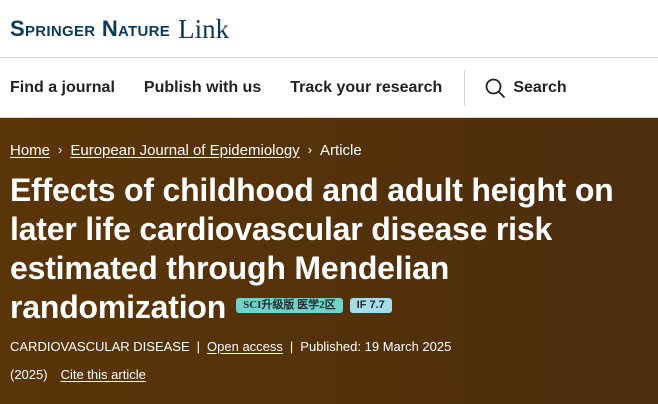  I want to click on sci-rank-badge: SCI升级版 医学2区, so click(289, 306).